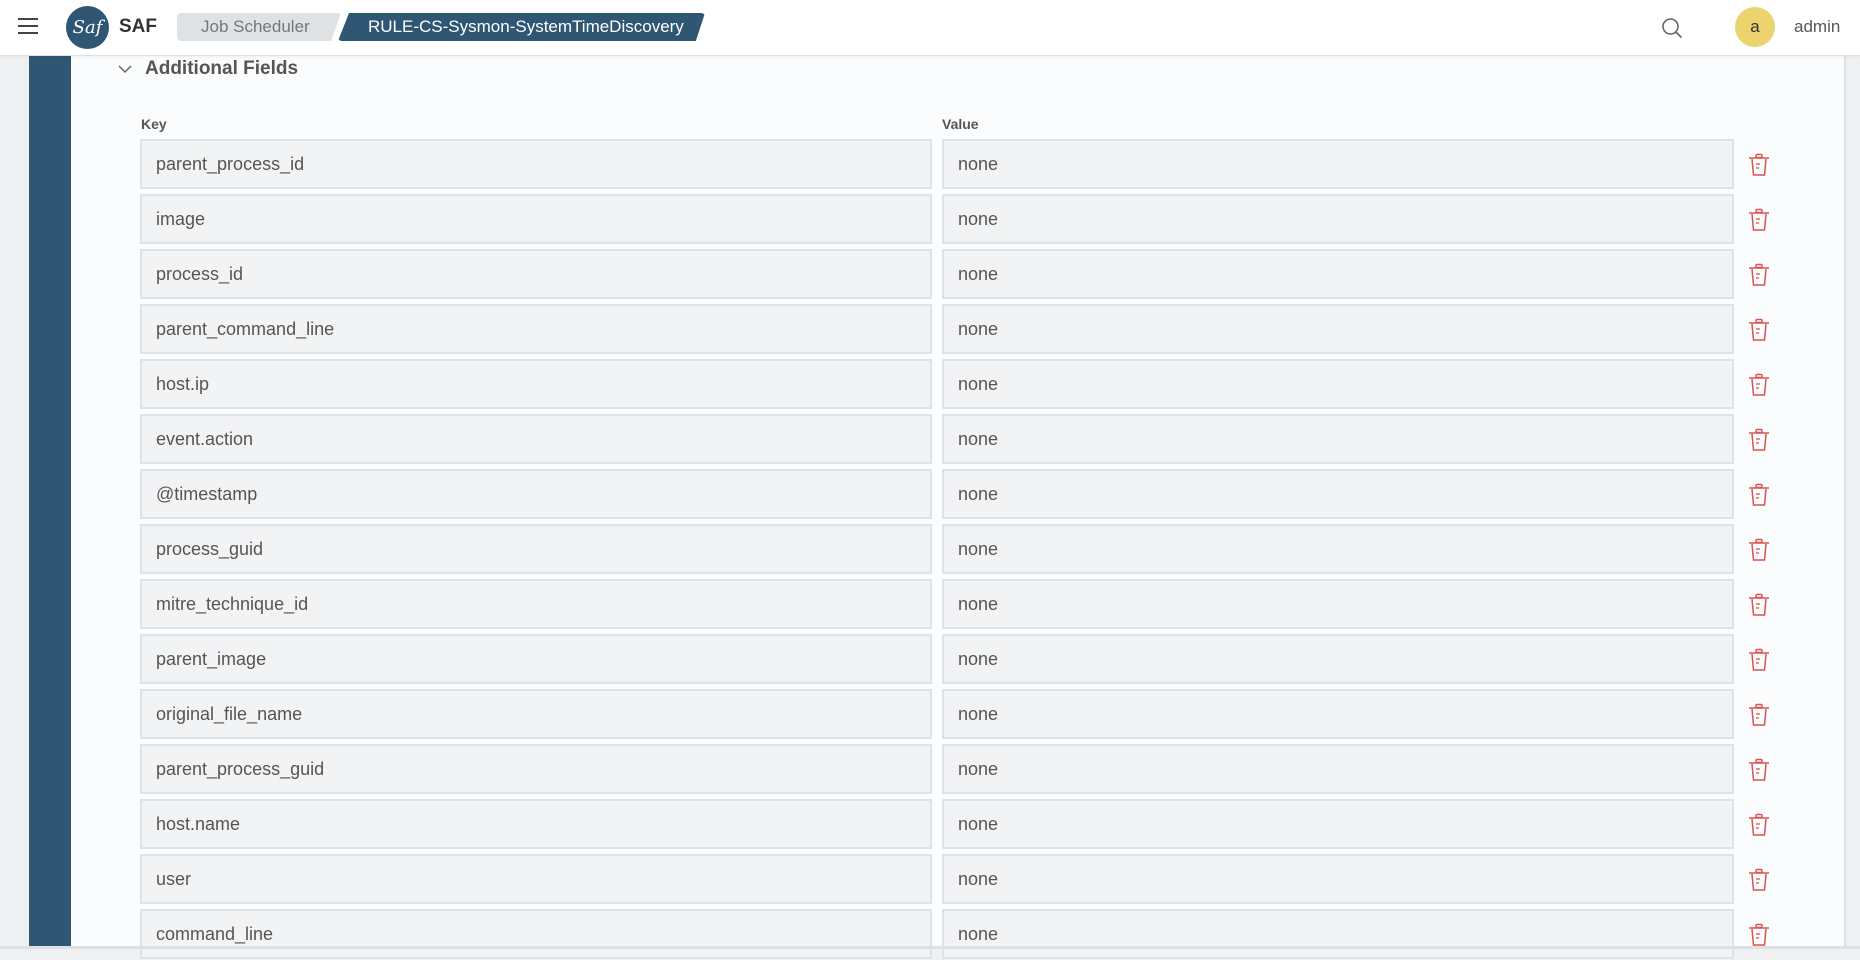 The height and width of the screenshot is (960, 1860). What do you see at coordinates (536, 549) in the screenshot?
I see `key-input: process_guid` at bounding box center [536, 549].